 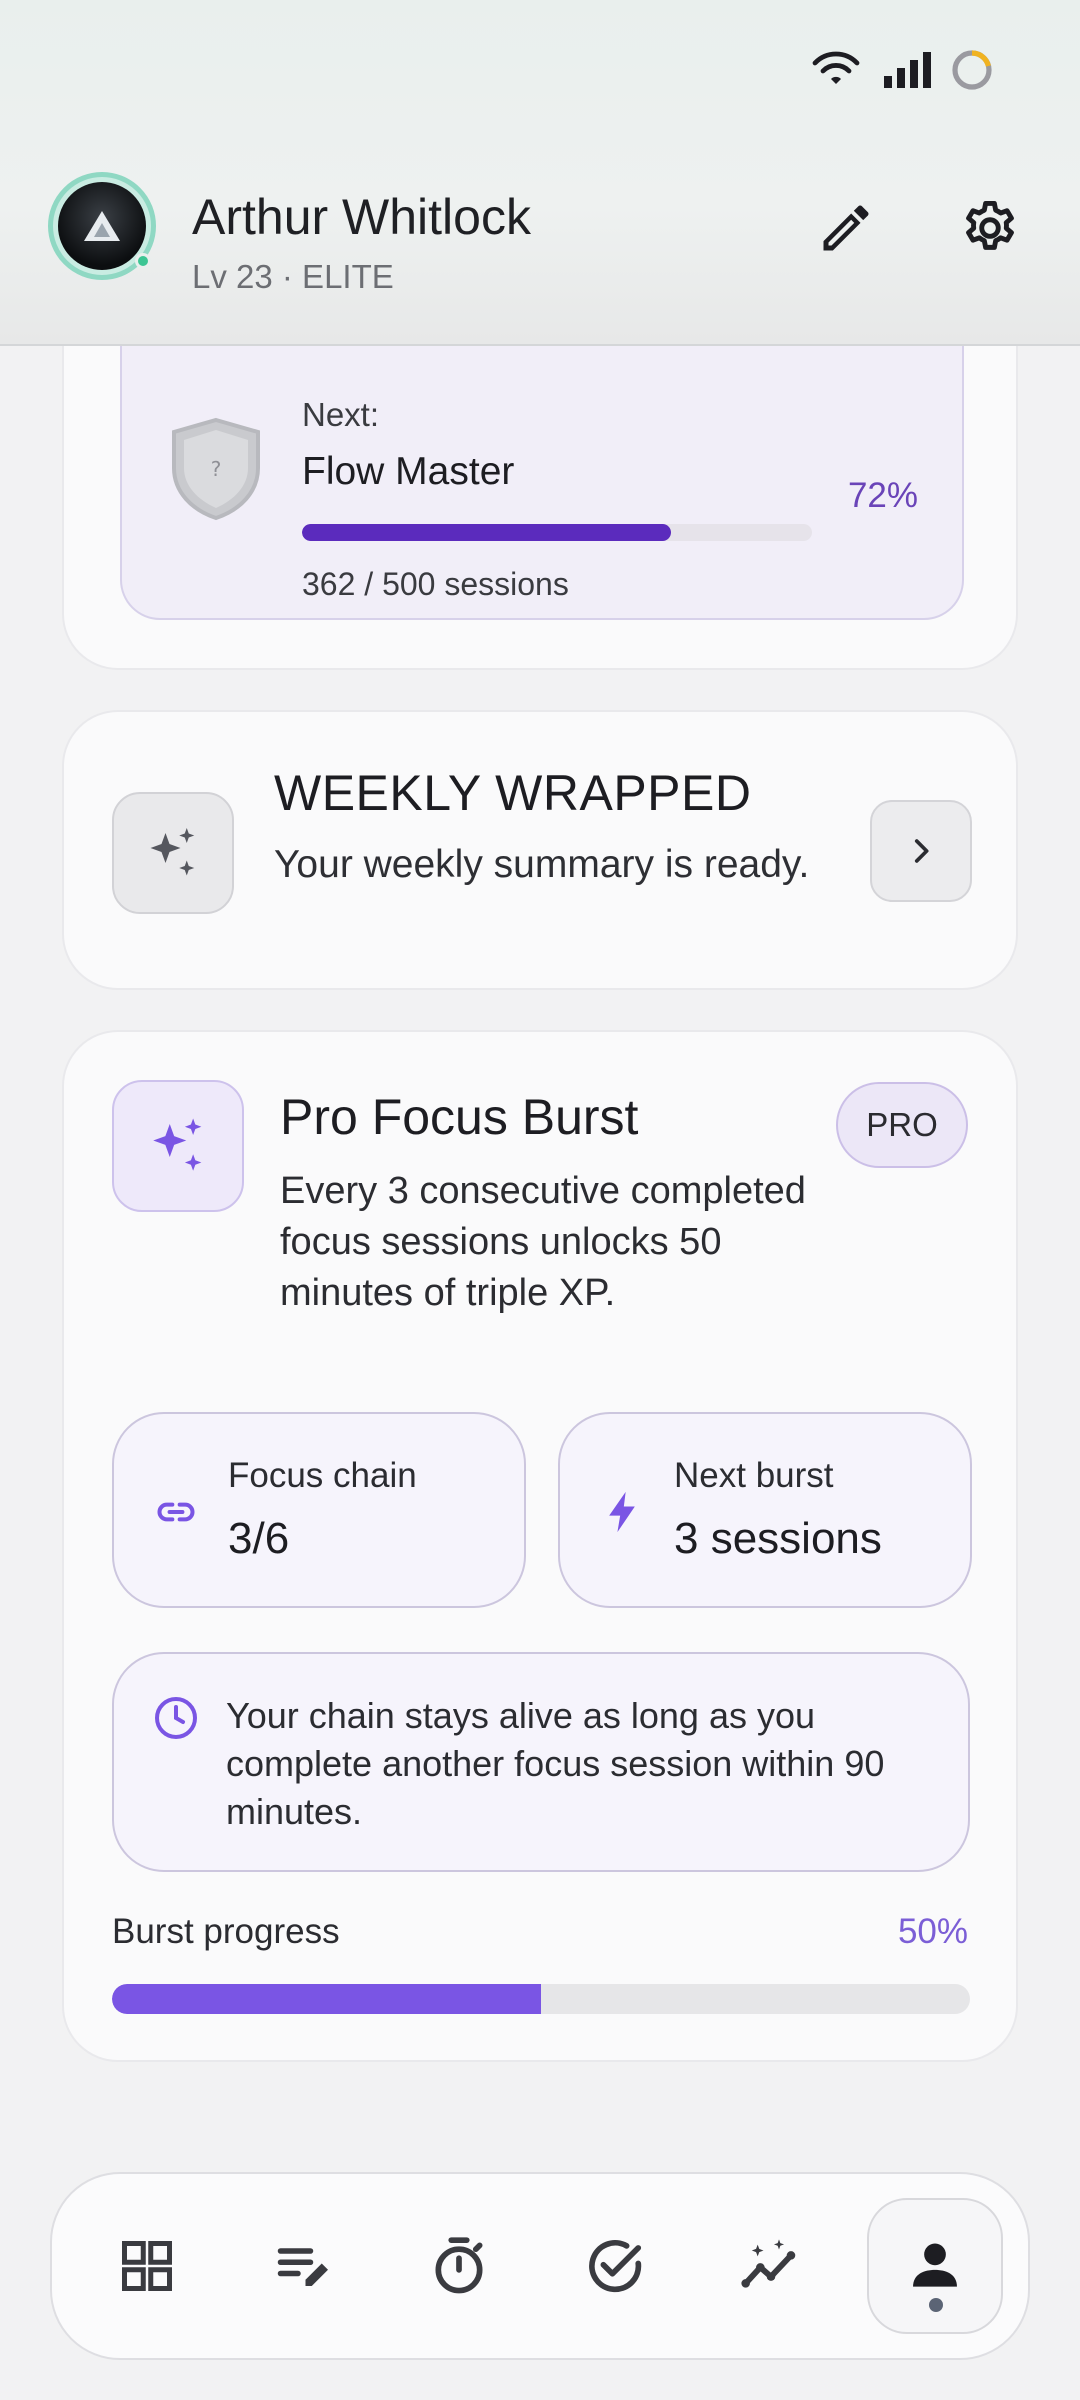 I want to click on next-achievement-progress-fill, so click(x=487, y=532).